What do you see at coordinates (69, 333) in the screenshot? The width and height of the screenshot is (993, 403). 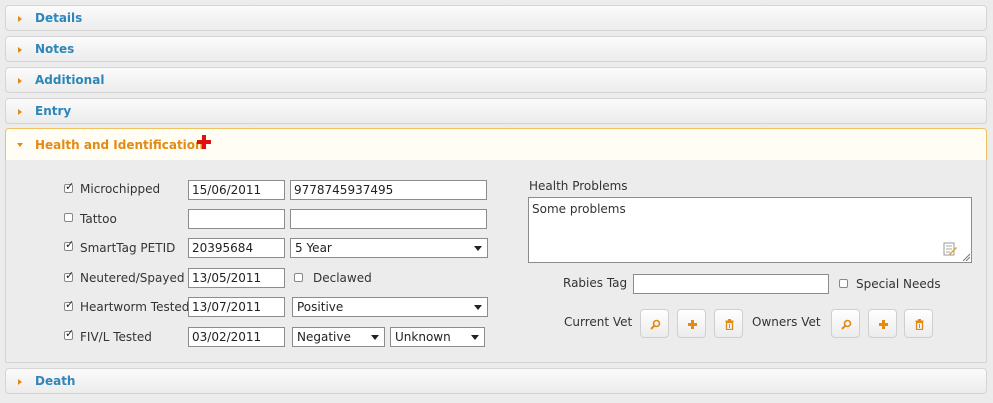 I see `fiv-checkbox` at bounding box center [69, 333].